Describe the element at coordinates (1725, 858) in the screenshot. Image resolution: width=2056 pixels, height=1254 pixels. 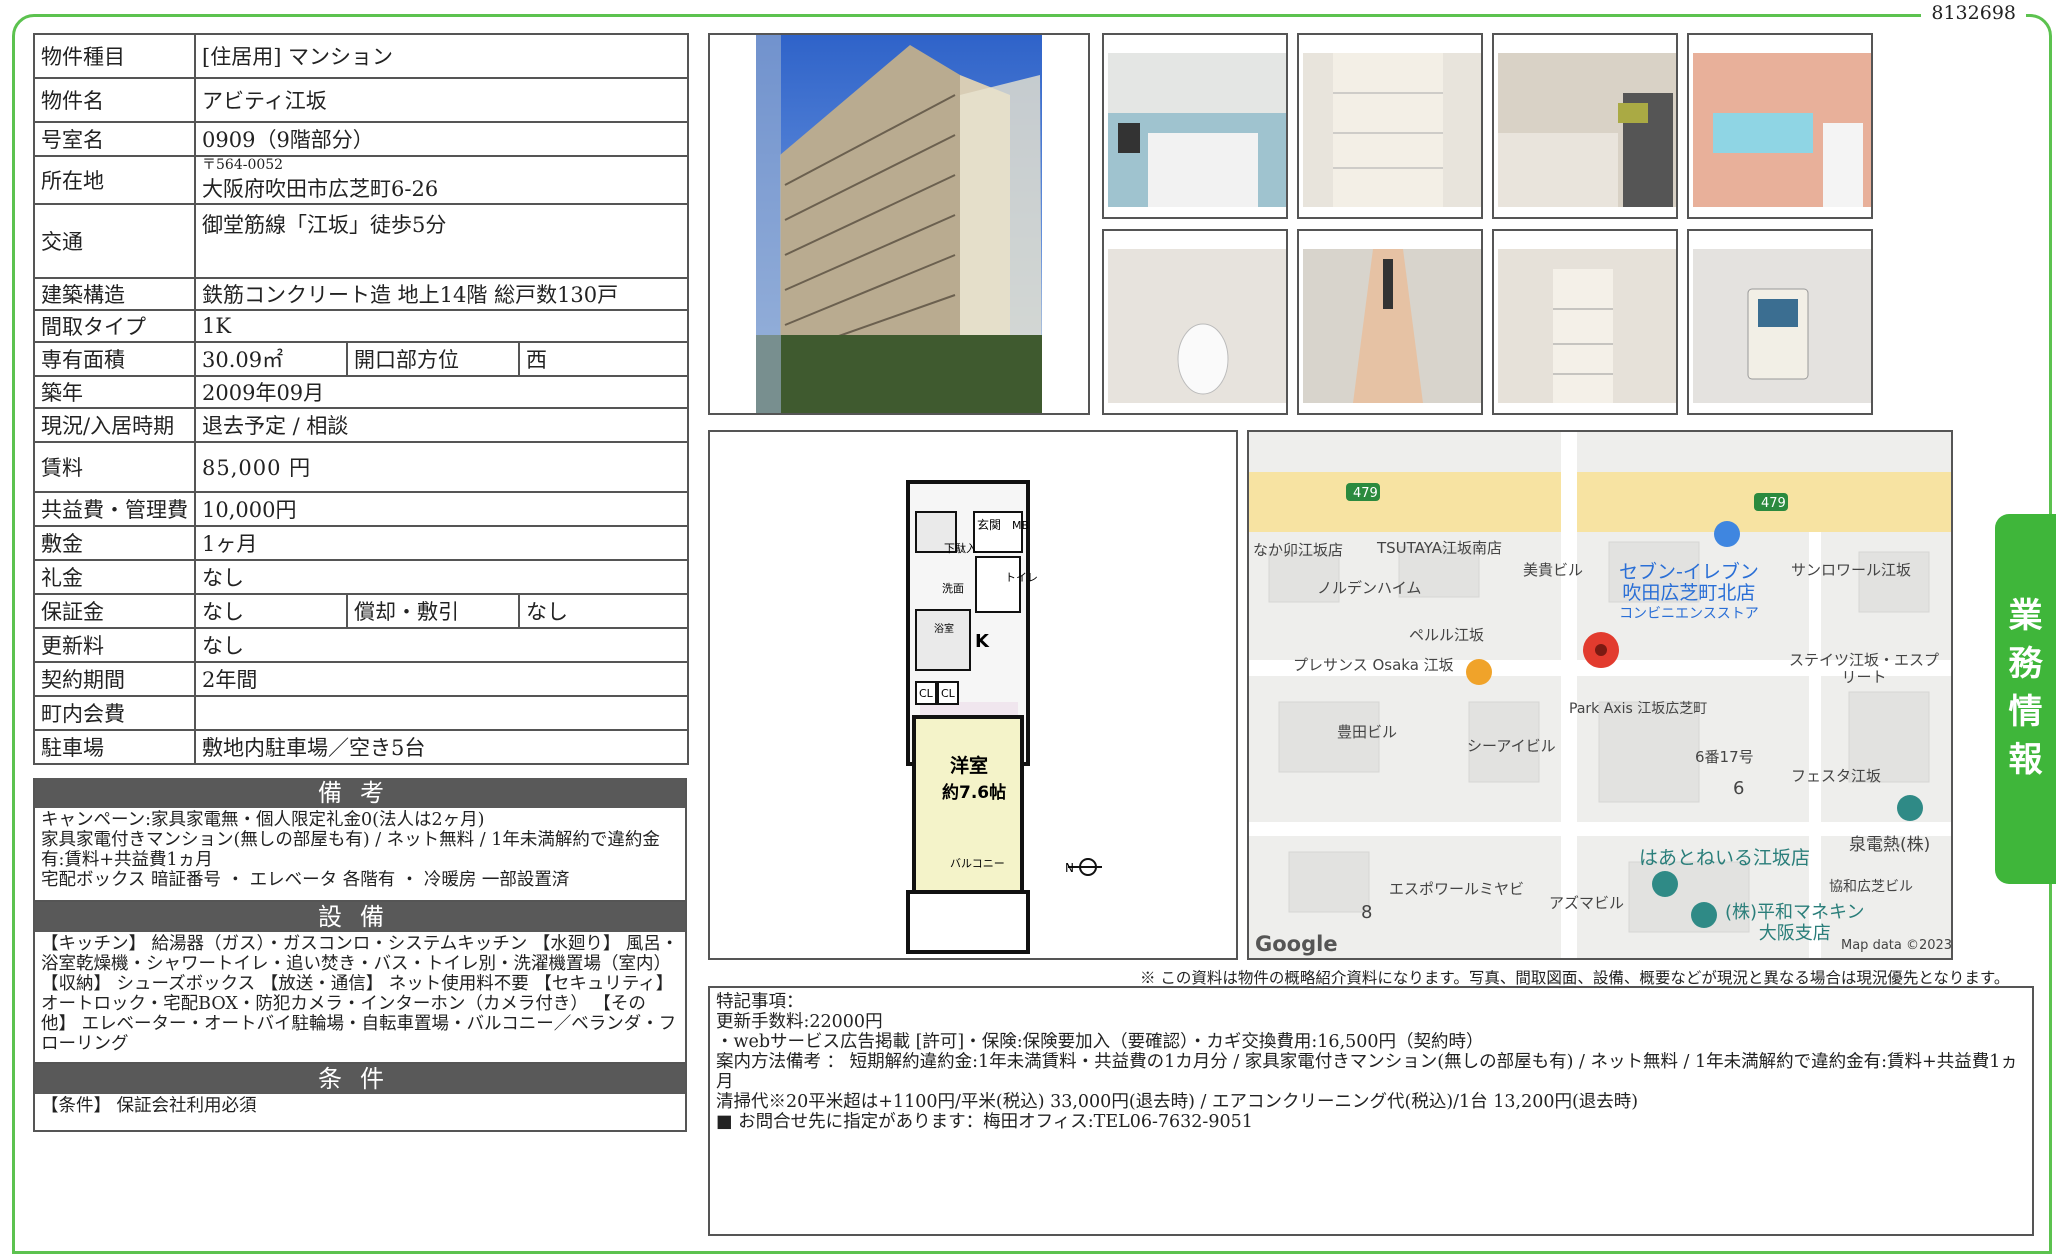
I see `map-place-1: はあとねいる江坂店` at that location.